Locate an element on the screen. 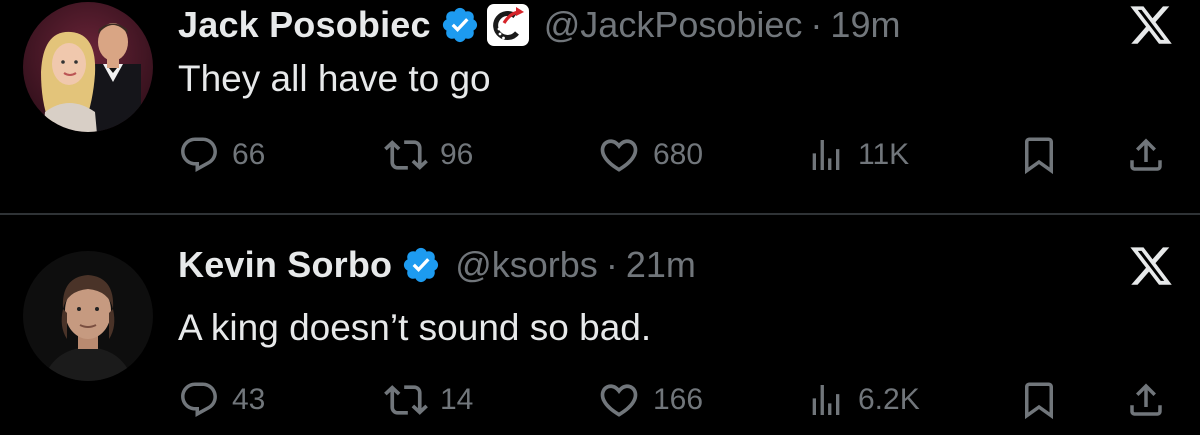 The width and height of the screenshot is (1200, 435). tweet-header: Kevin Sorbo @ksorbs · 21m is located at coordinates (437, 265).